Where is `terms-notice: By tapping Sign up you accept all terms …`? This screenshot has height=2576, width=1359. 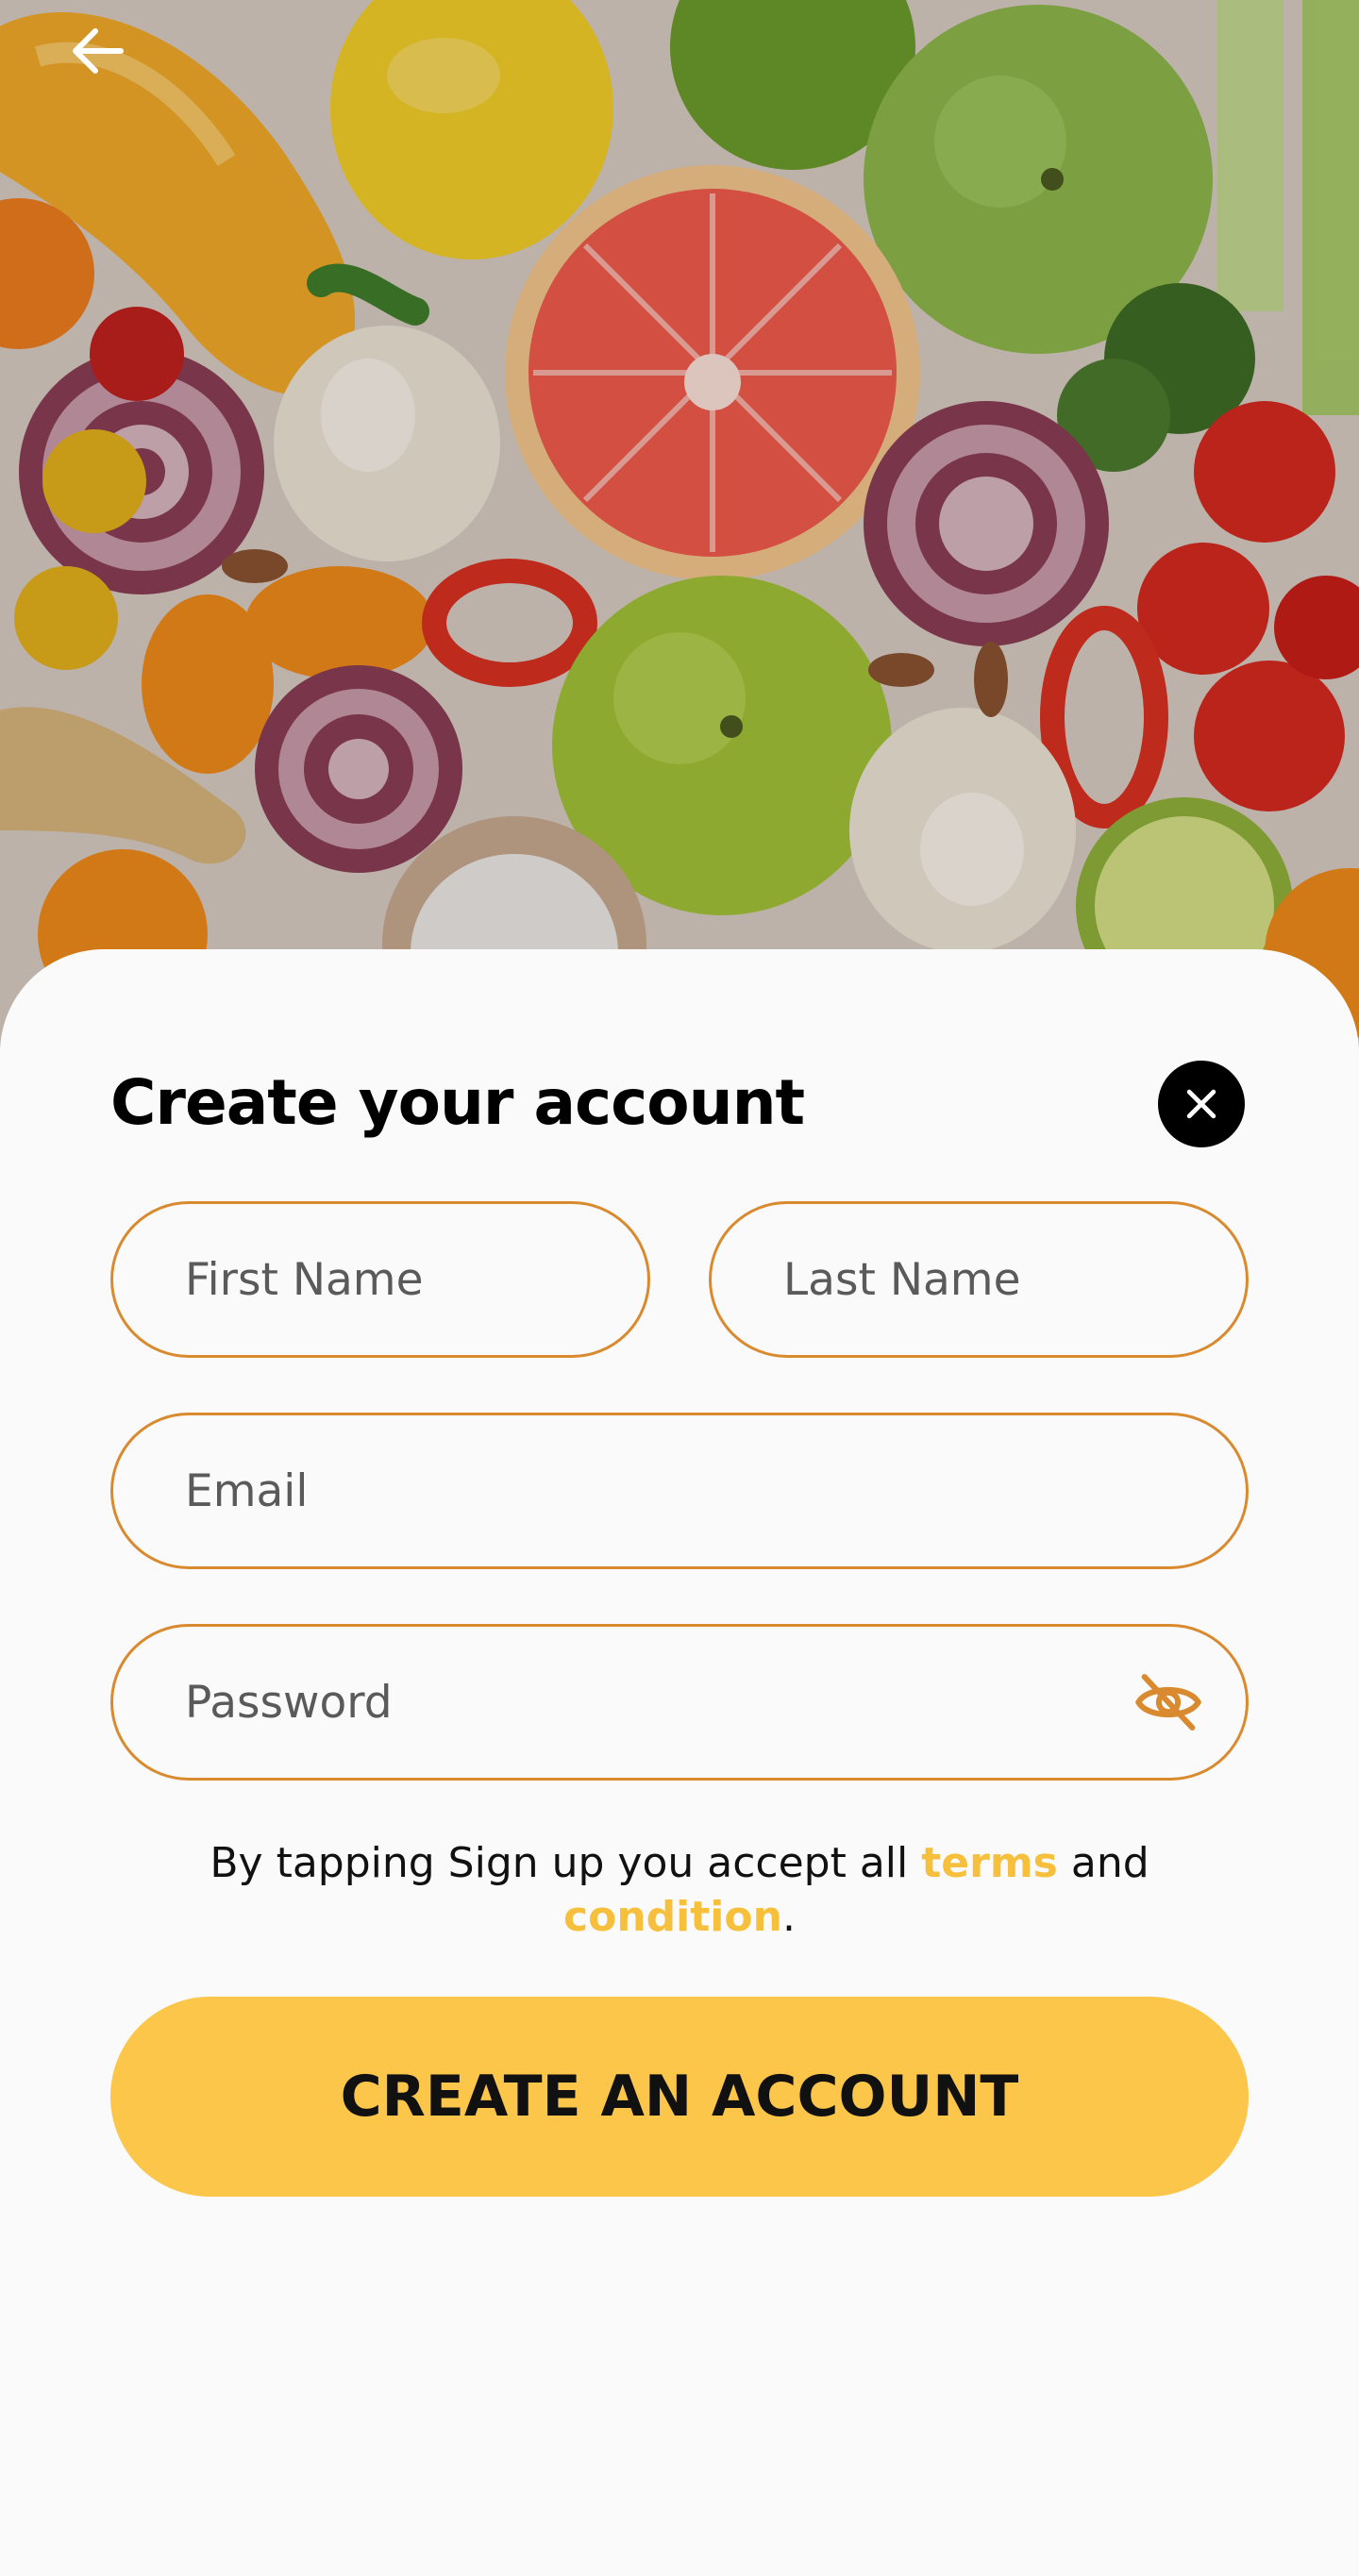 terms-notice: By tapping Sign up you accept all terms … is located at coordinates (679, 1890).